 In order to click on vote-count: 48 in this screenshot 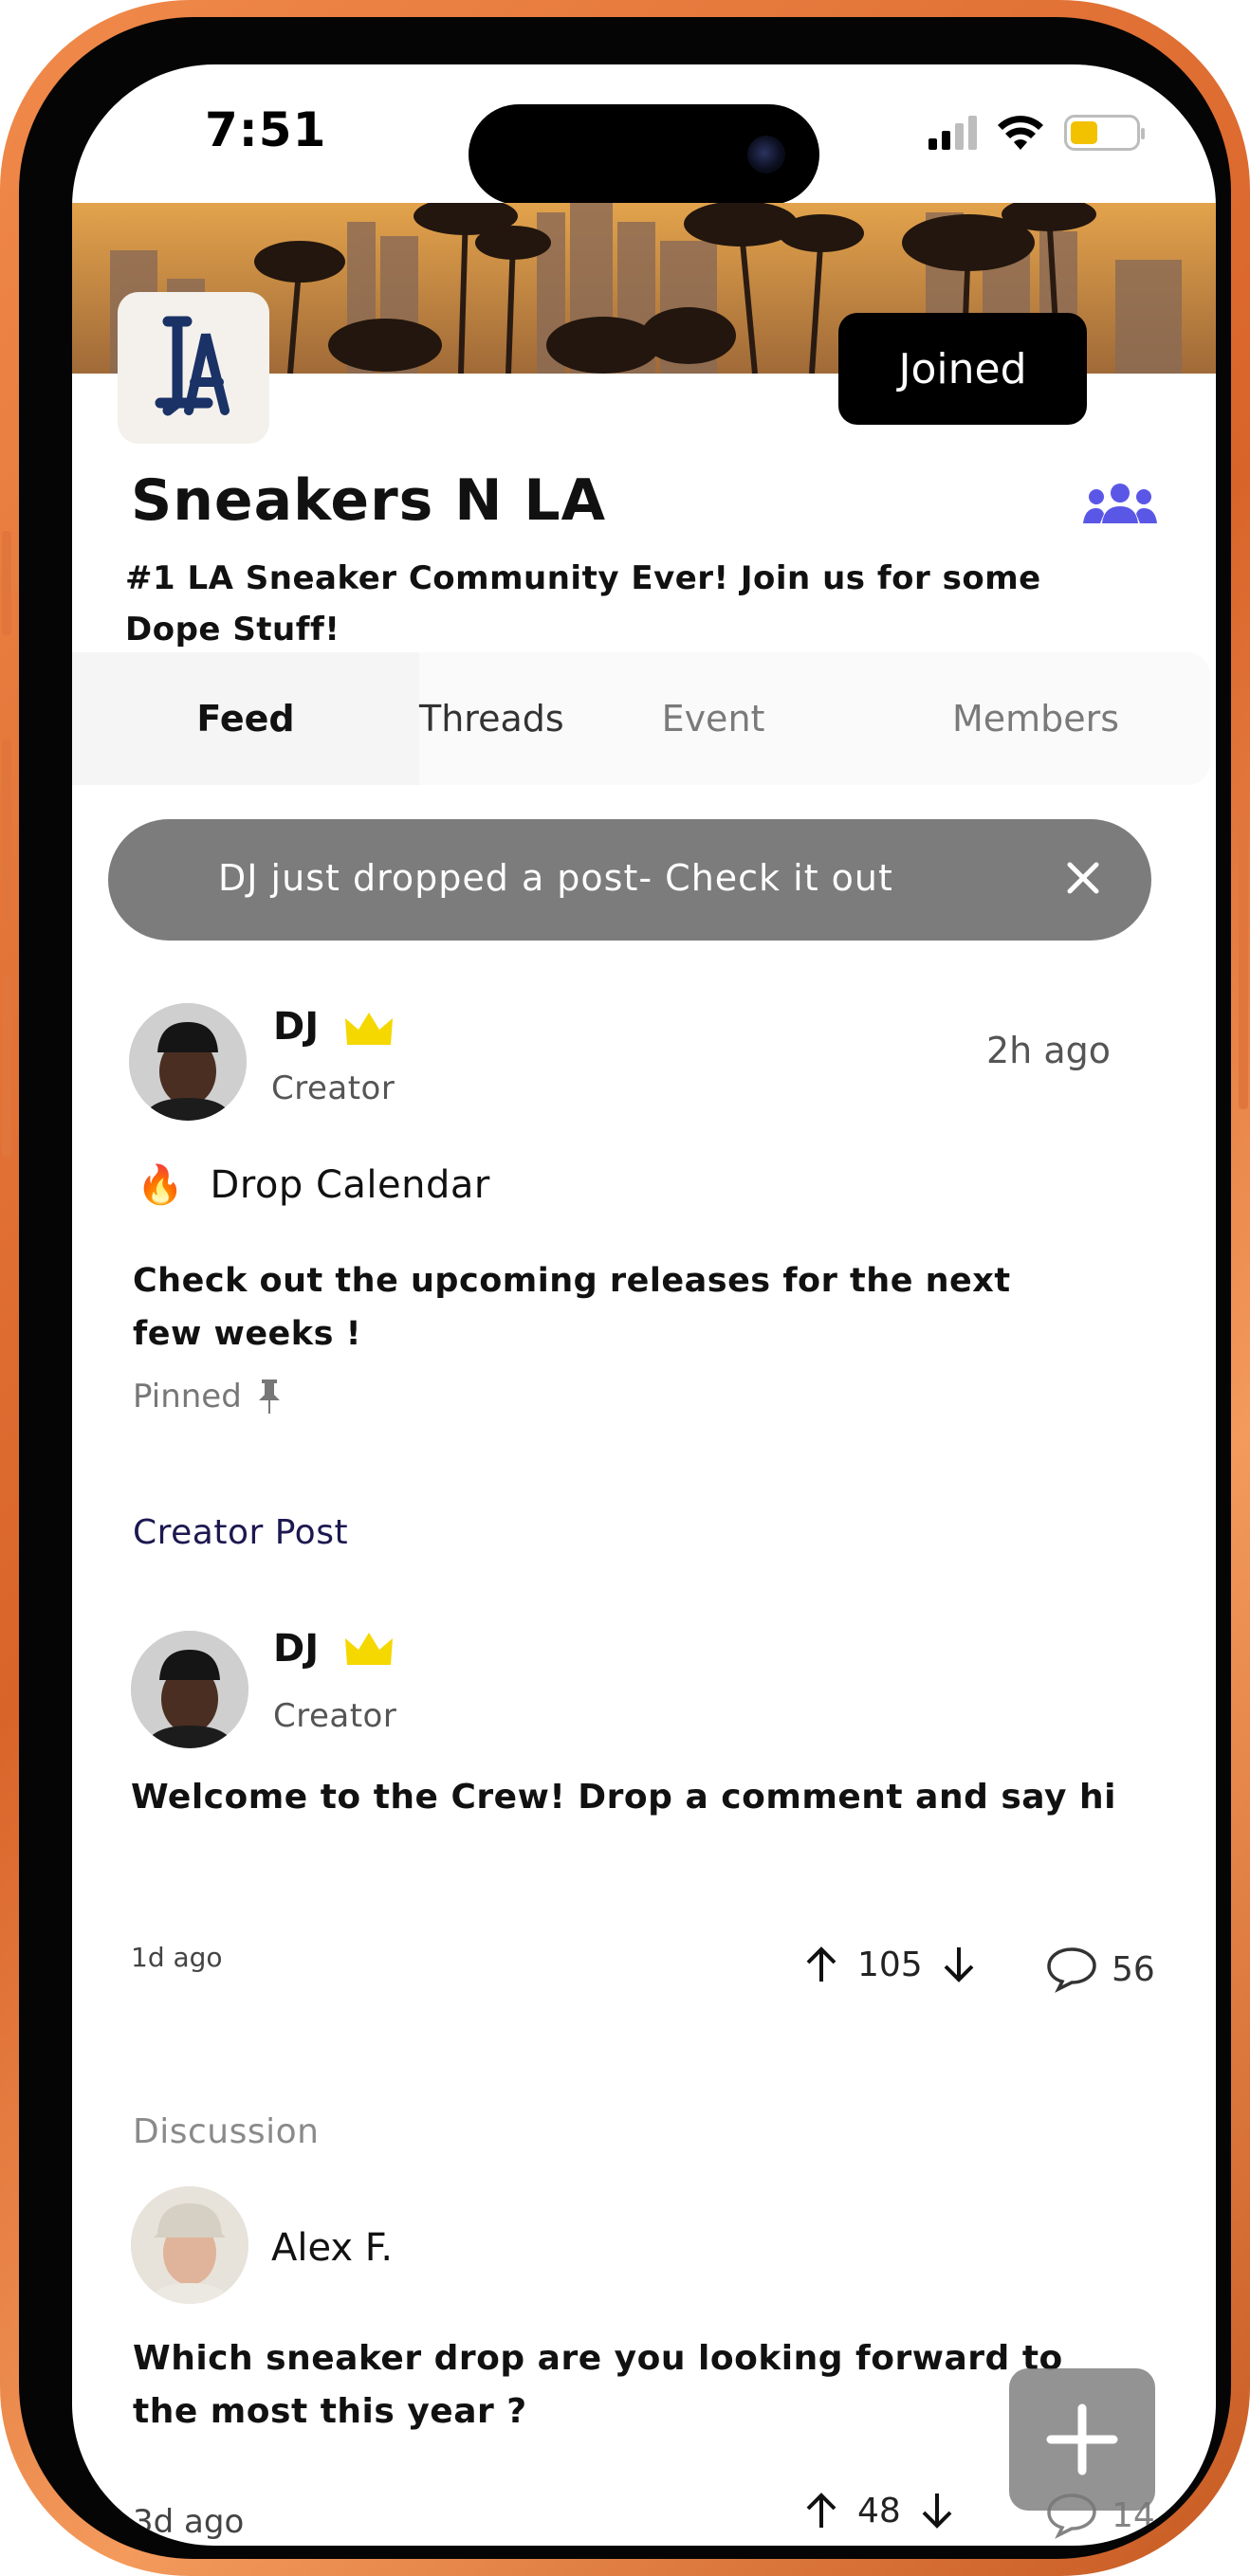, I will do `click(879, 2510)`.